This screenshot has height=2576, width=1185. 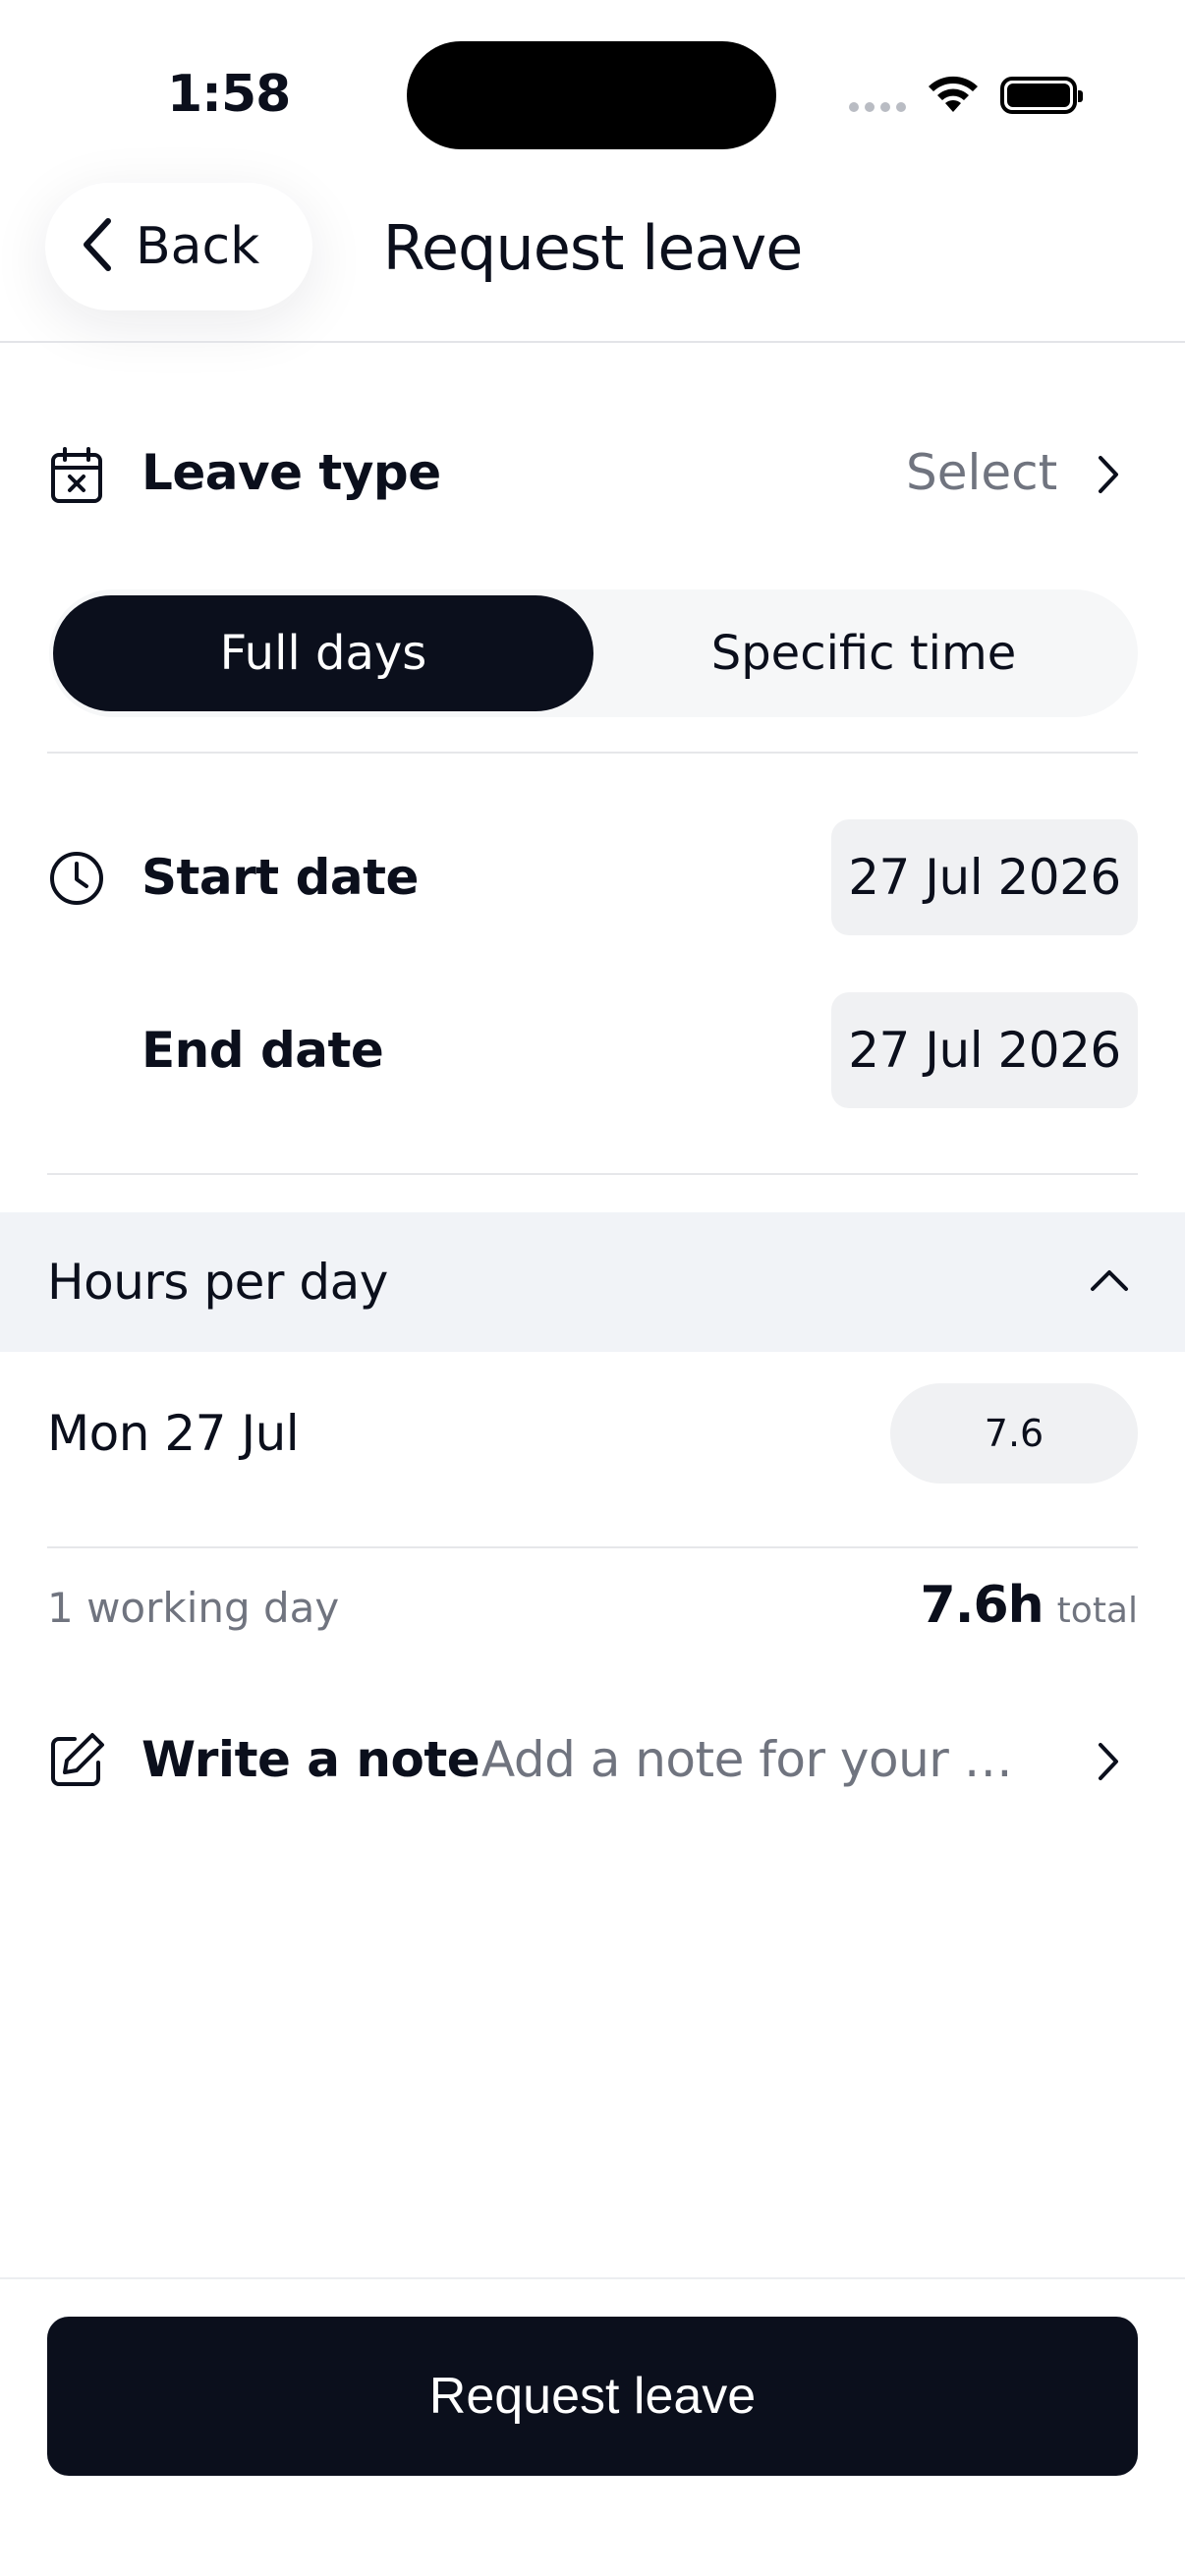 What do you see at coordinates (982, 472) in the screenshot?
I see `leave-type-value: Select` at bounding box center [982, 472].